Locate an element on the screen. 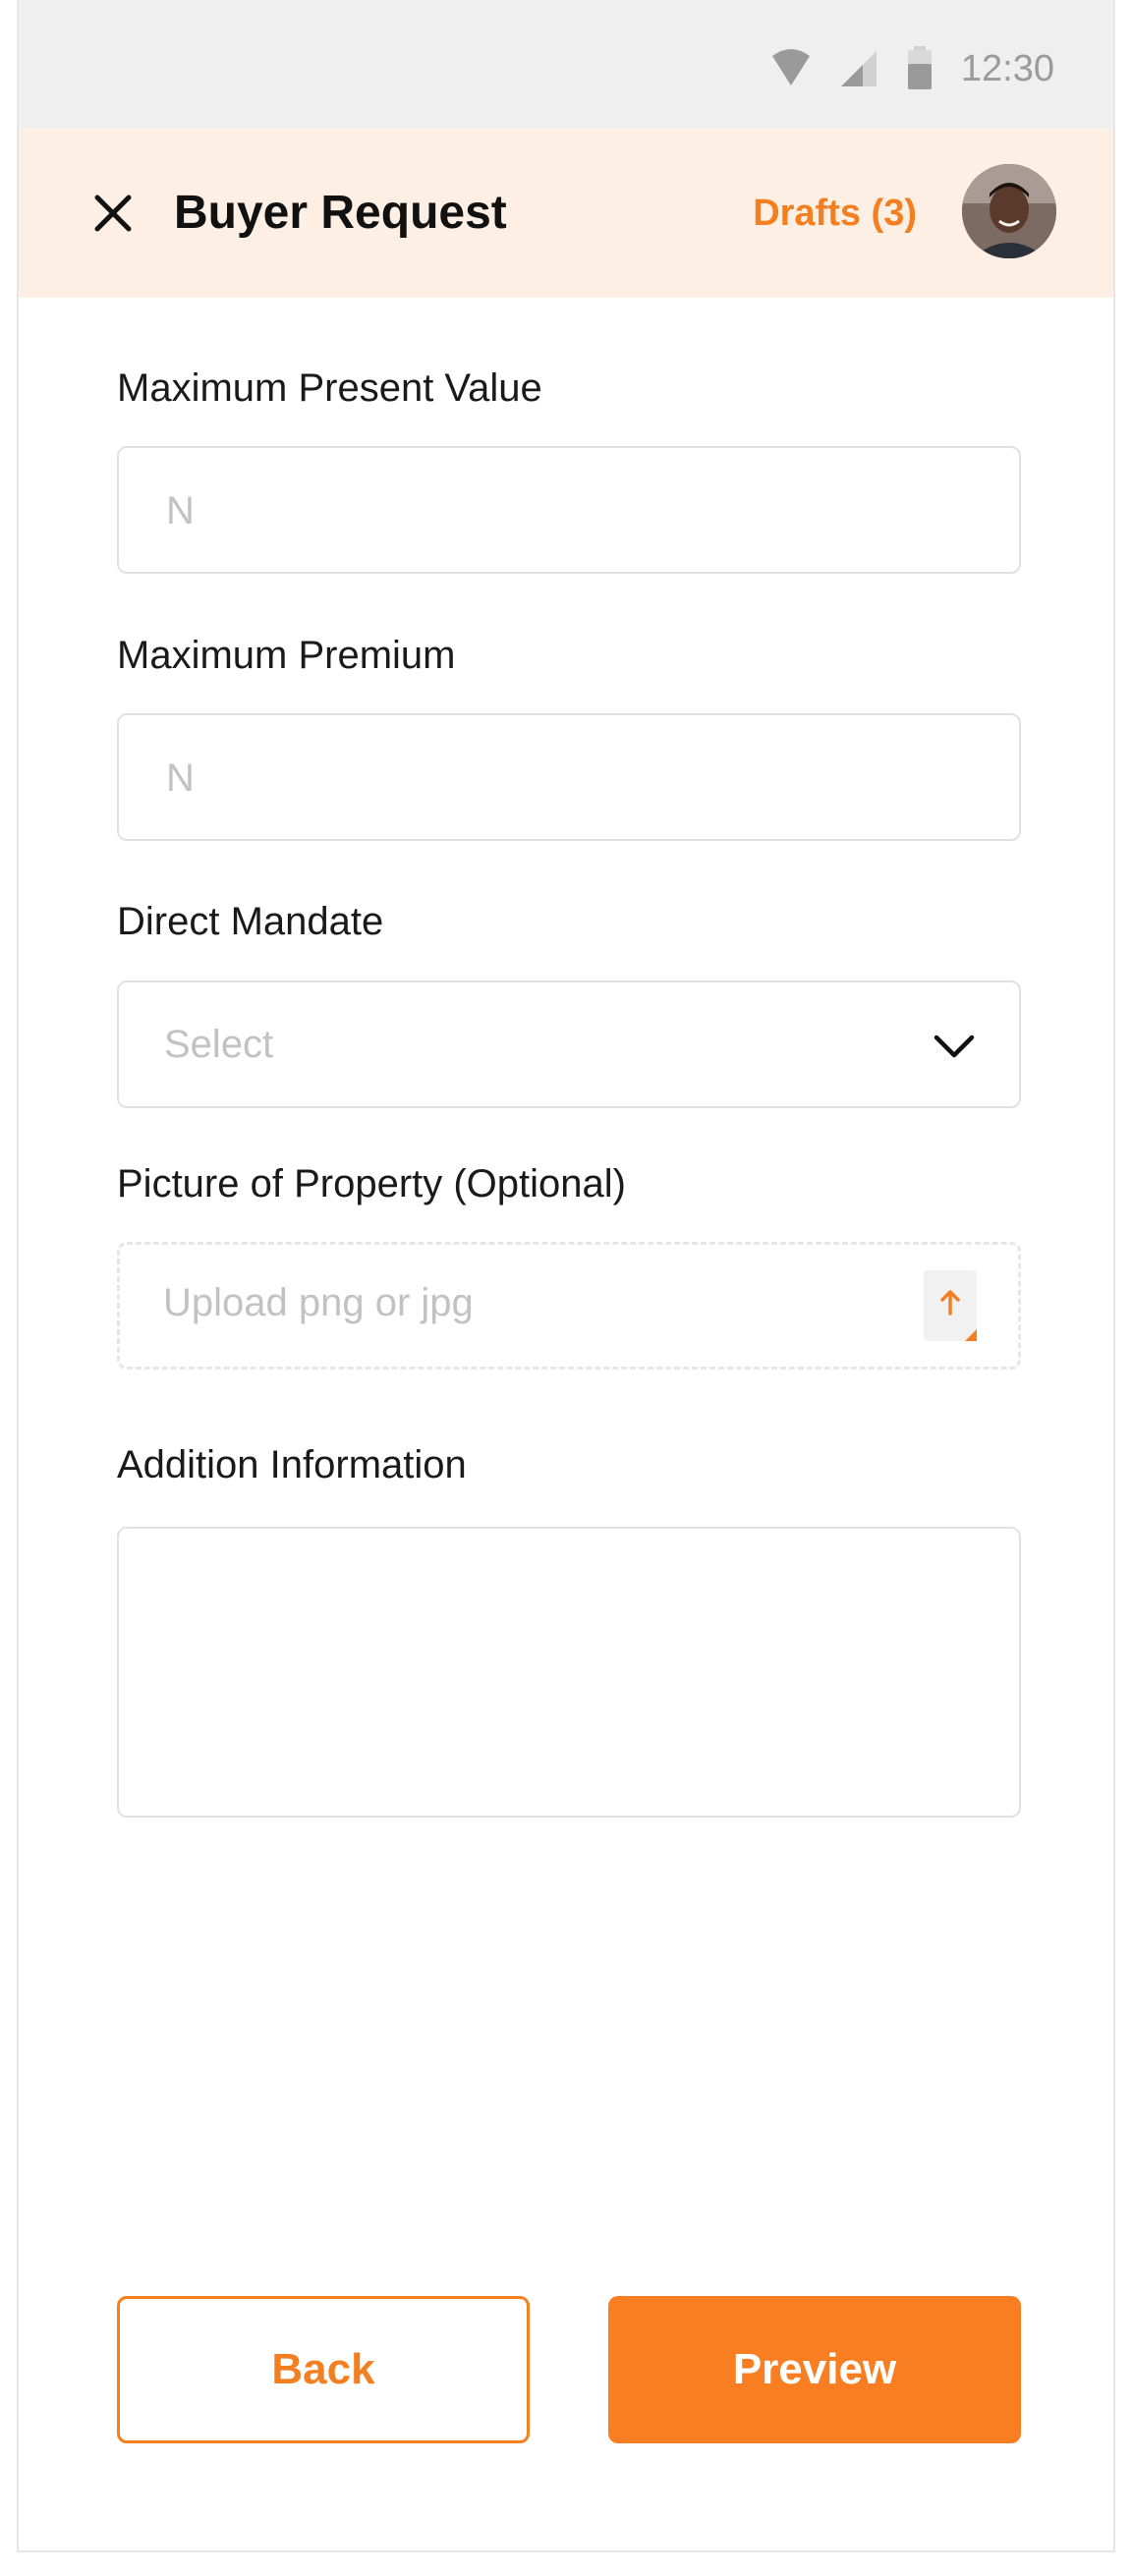 Image resolution: width=1132 pixels, height=2576 pixels. direct-mandate-label: Direct Mandate is located at coordinates (250, 921).